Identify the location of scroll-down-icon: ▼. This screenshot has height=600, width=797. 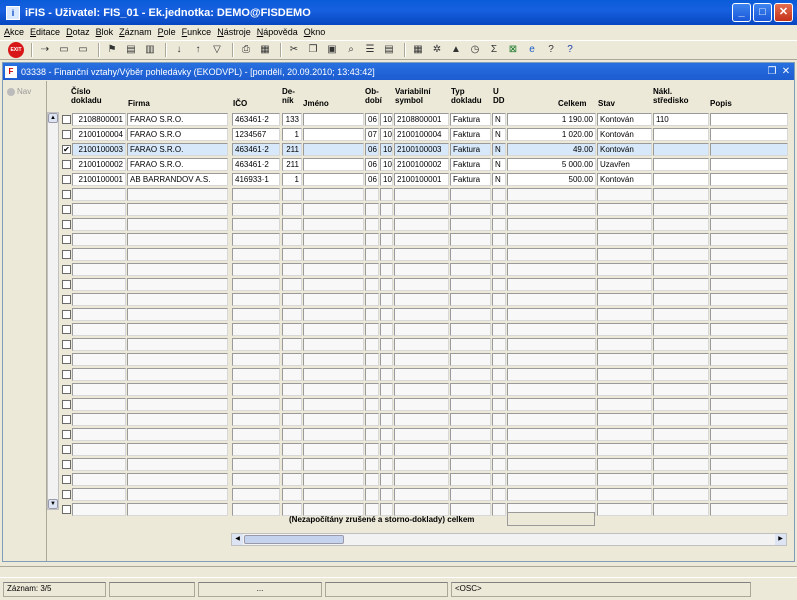
(53, 504).